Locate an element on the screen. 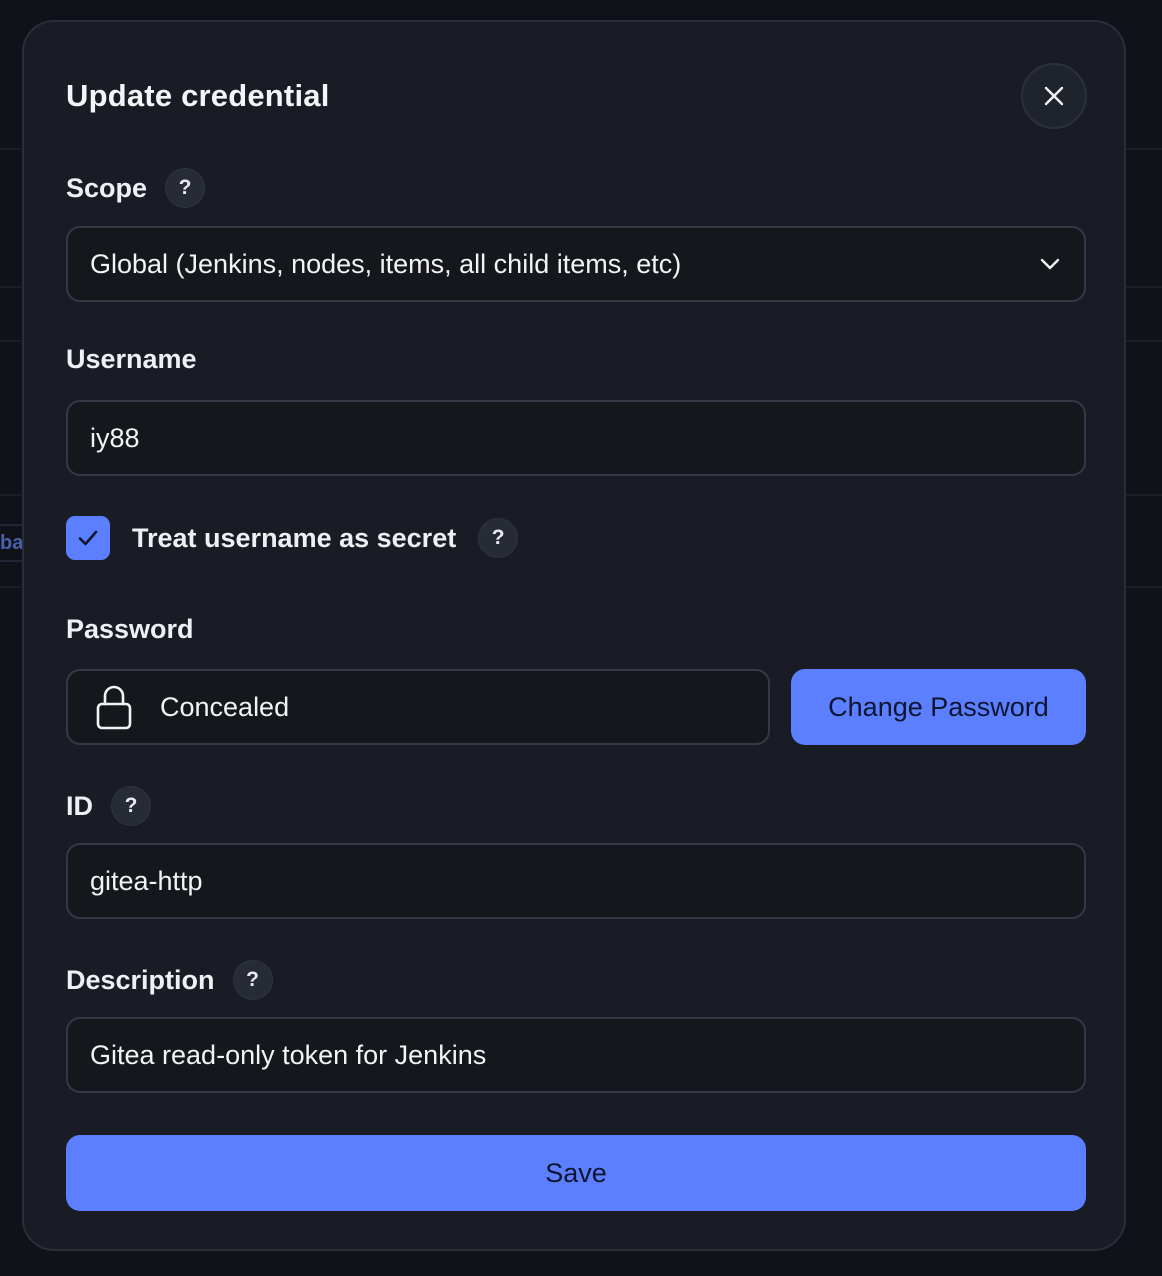 This screenshot has width=1162, height=1276. username-input: iy88 is located at coordinates (576, 438).